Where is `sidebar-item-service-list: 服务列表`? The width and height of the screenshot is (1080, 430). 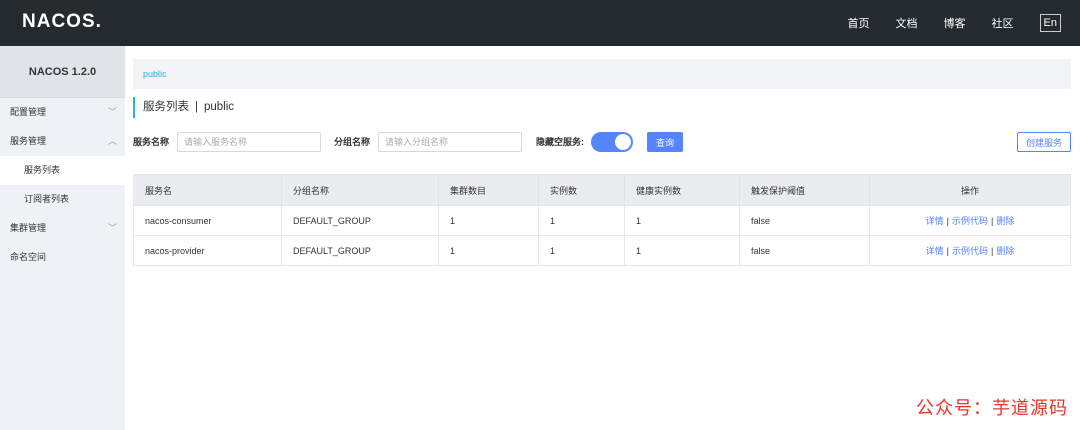 sidebar-item-service-list: 服务列表 is located at coordinates (62, 170).